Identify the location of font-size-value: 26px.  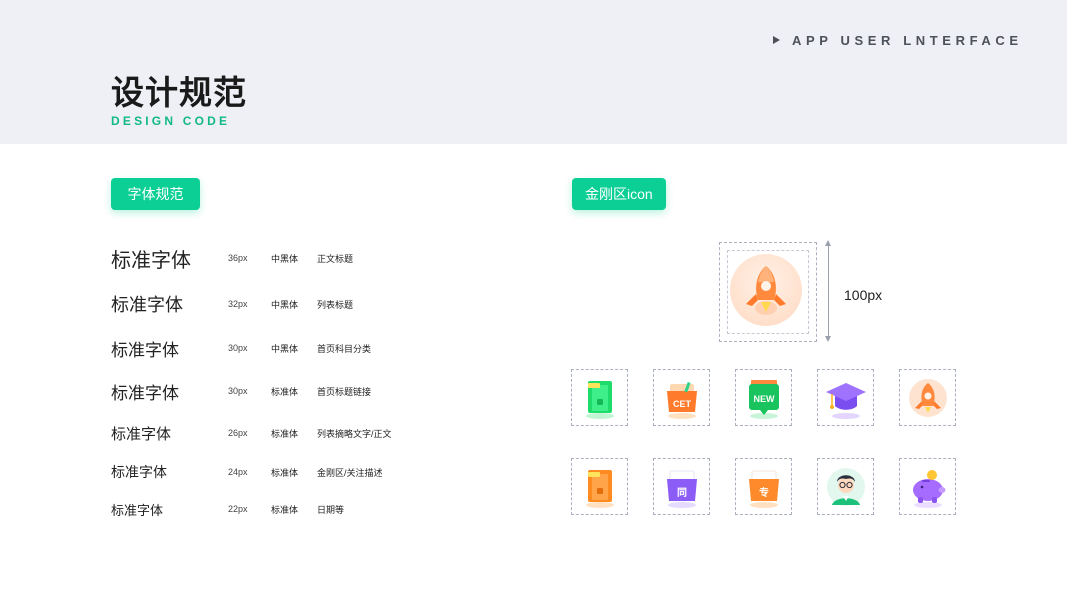
(238, 433).